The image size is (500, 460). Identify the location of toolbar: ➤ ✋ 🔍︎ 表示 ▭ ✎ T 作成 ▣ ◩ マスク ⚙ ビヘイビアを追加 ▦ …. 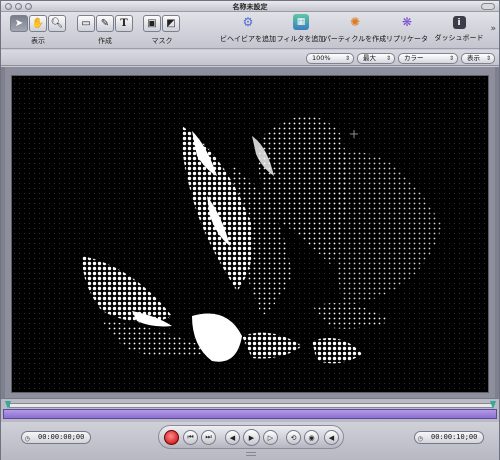
(250, 30).